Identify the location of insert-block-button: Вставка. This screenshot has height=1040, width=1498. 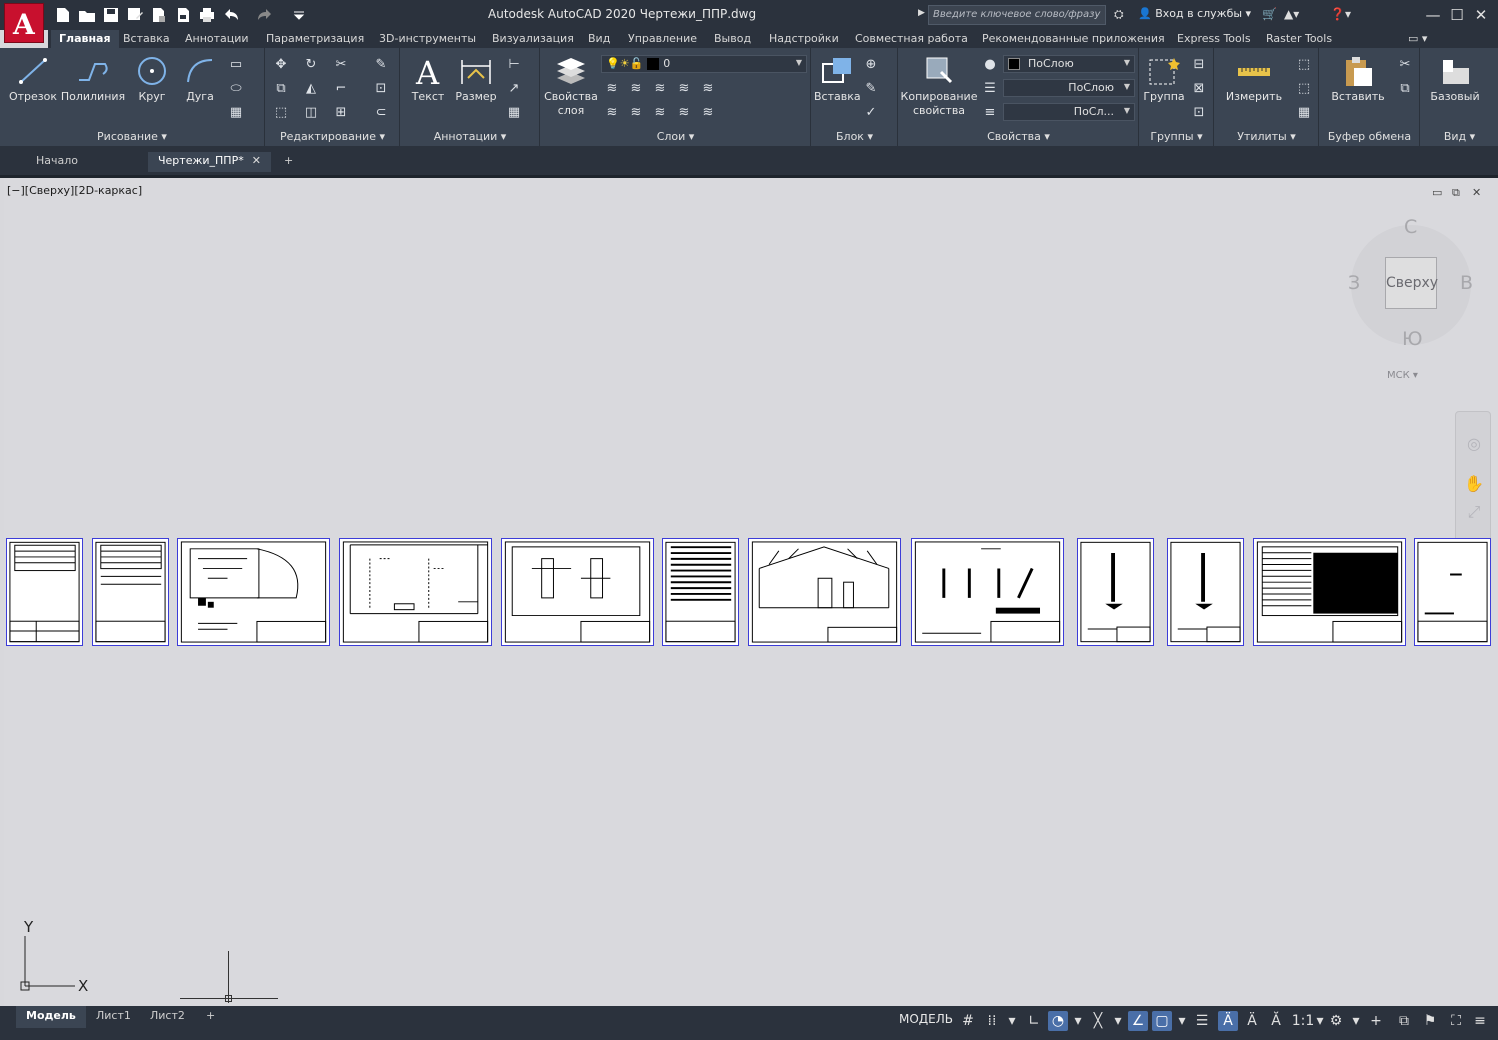
(837, 78).